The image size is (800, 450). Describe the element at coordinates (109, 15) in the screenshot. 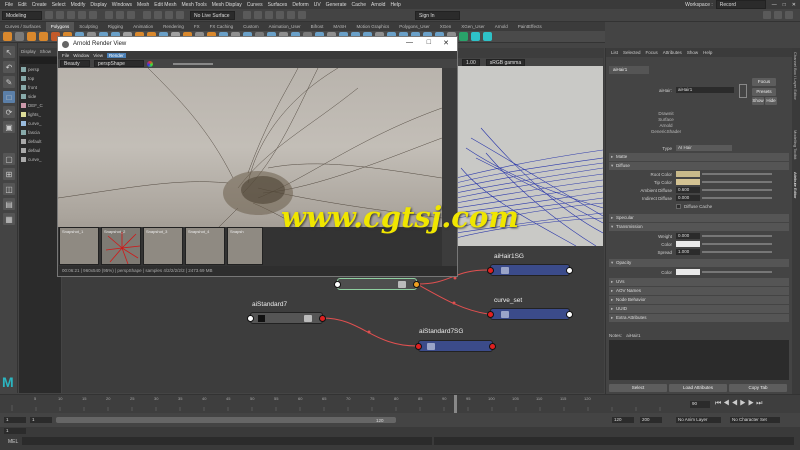

I see `select-hierarchy-icon` at that location.